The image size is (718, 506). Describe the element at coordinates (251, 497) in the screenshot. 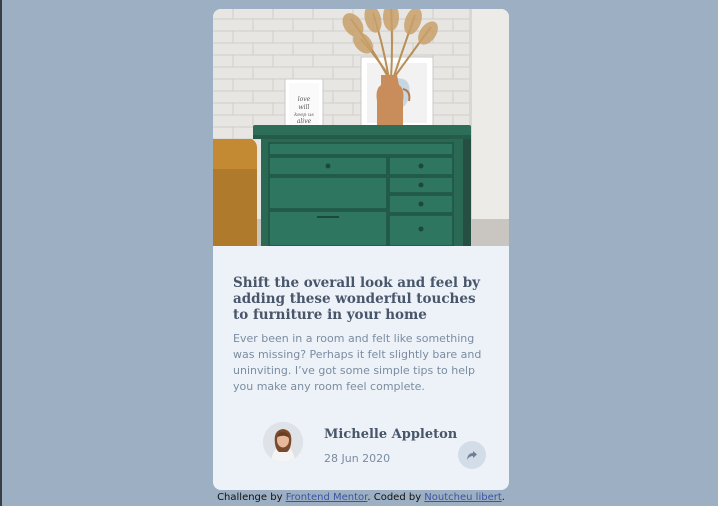

I see `attribution-prefix: Challenge by` at that location.